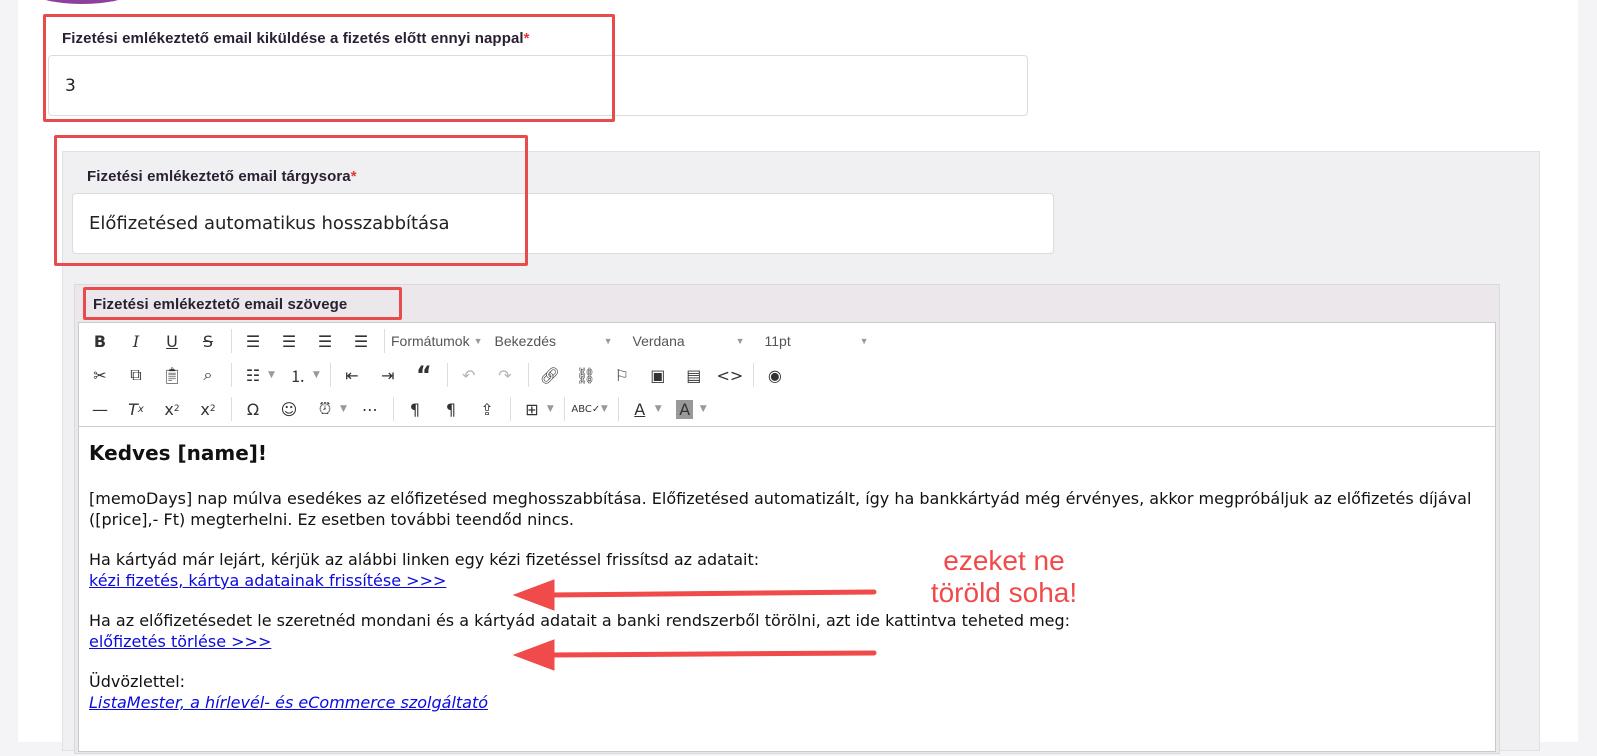 The image size is (1597, 756). I want to click on font-size-dropdown: 11pt ▼, so click(817, 341).